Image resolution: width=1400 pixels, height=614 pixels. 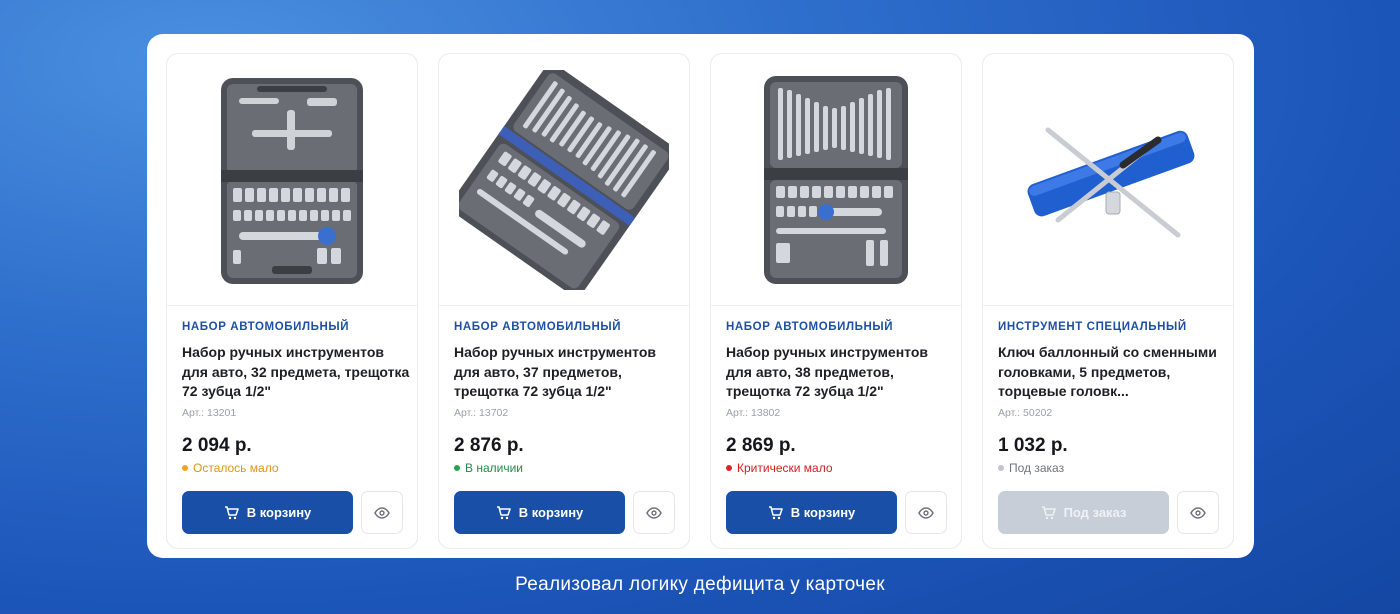 What do you see at coordinates (761, 445) in the screenshot?
I see `product-price: 2 869 р.` at bounding box center [761, 445].